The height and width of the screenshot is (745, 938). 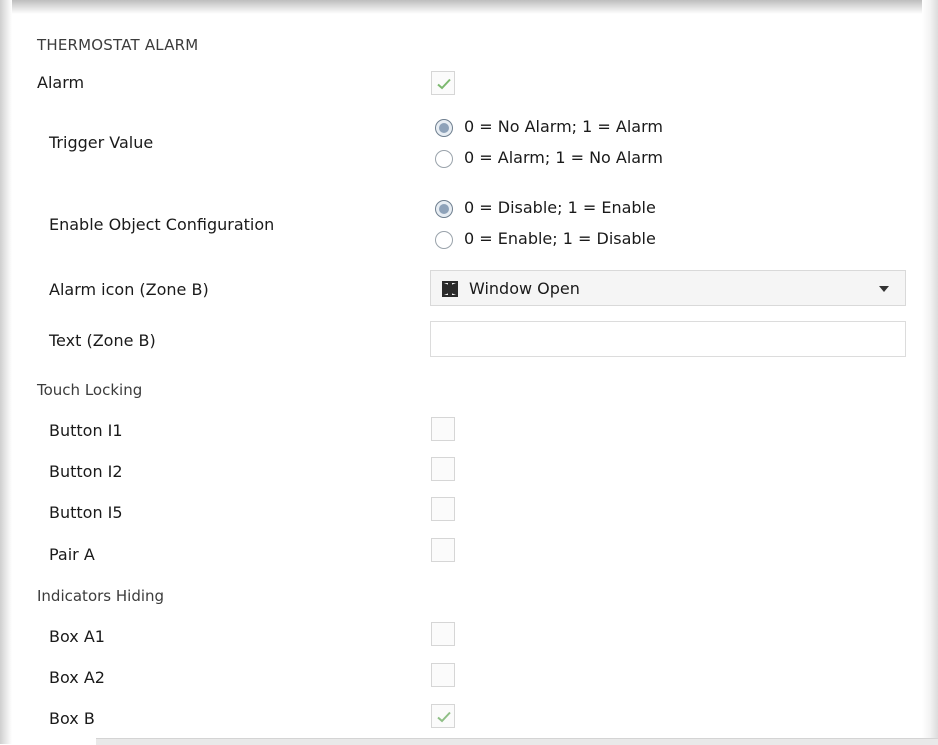 I want to click on pair-a-checkbox, so click(x=443, y=550).